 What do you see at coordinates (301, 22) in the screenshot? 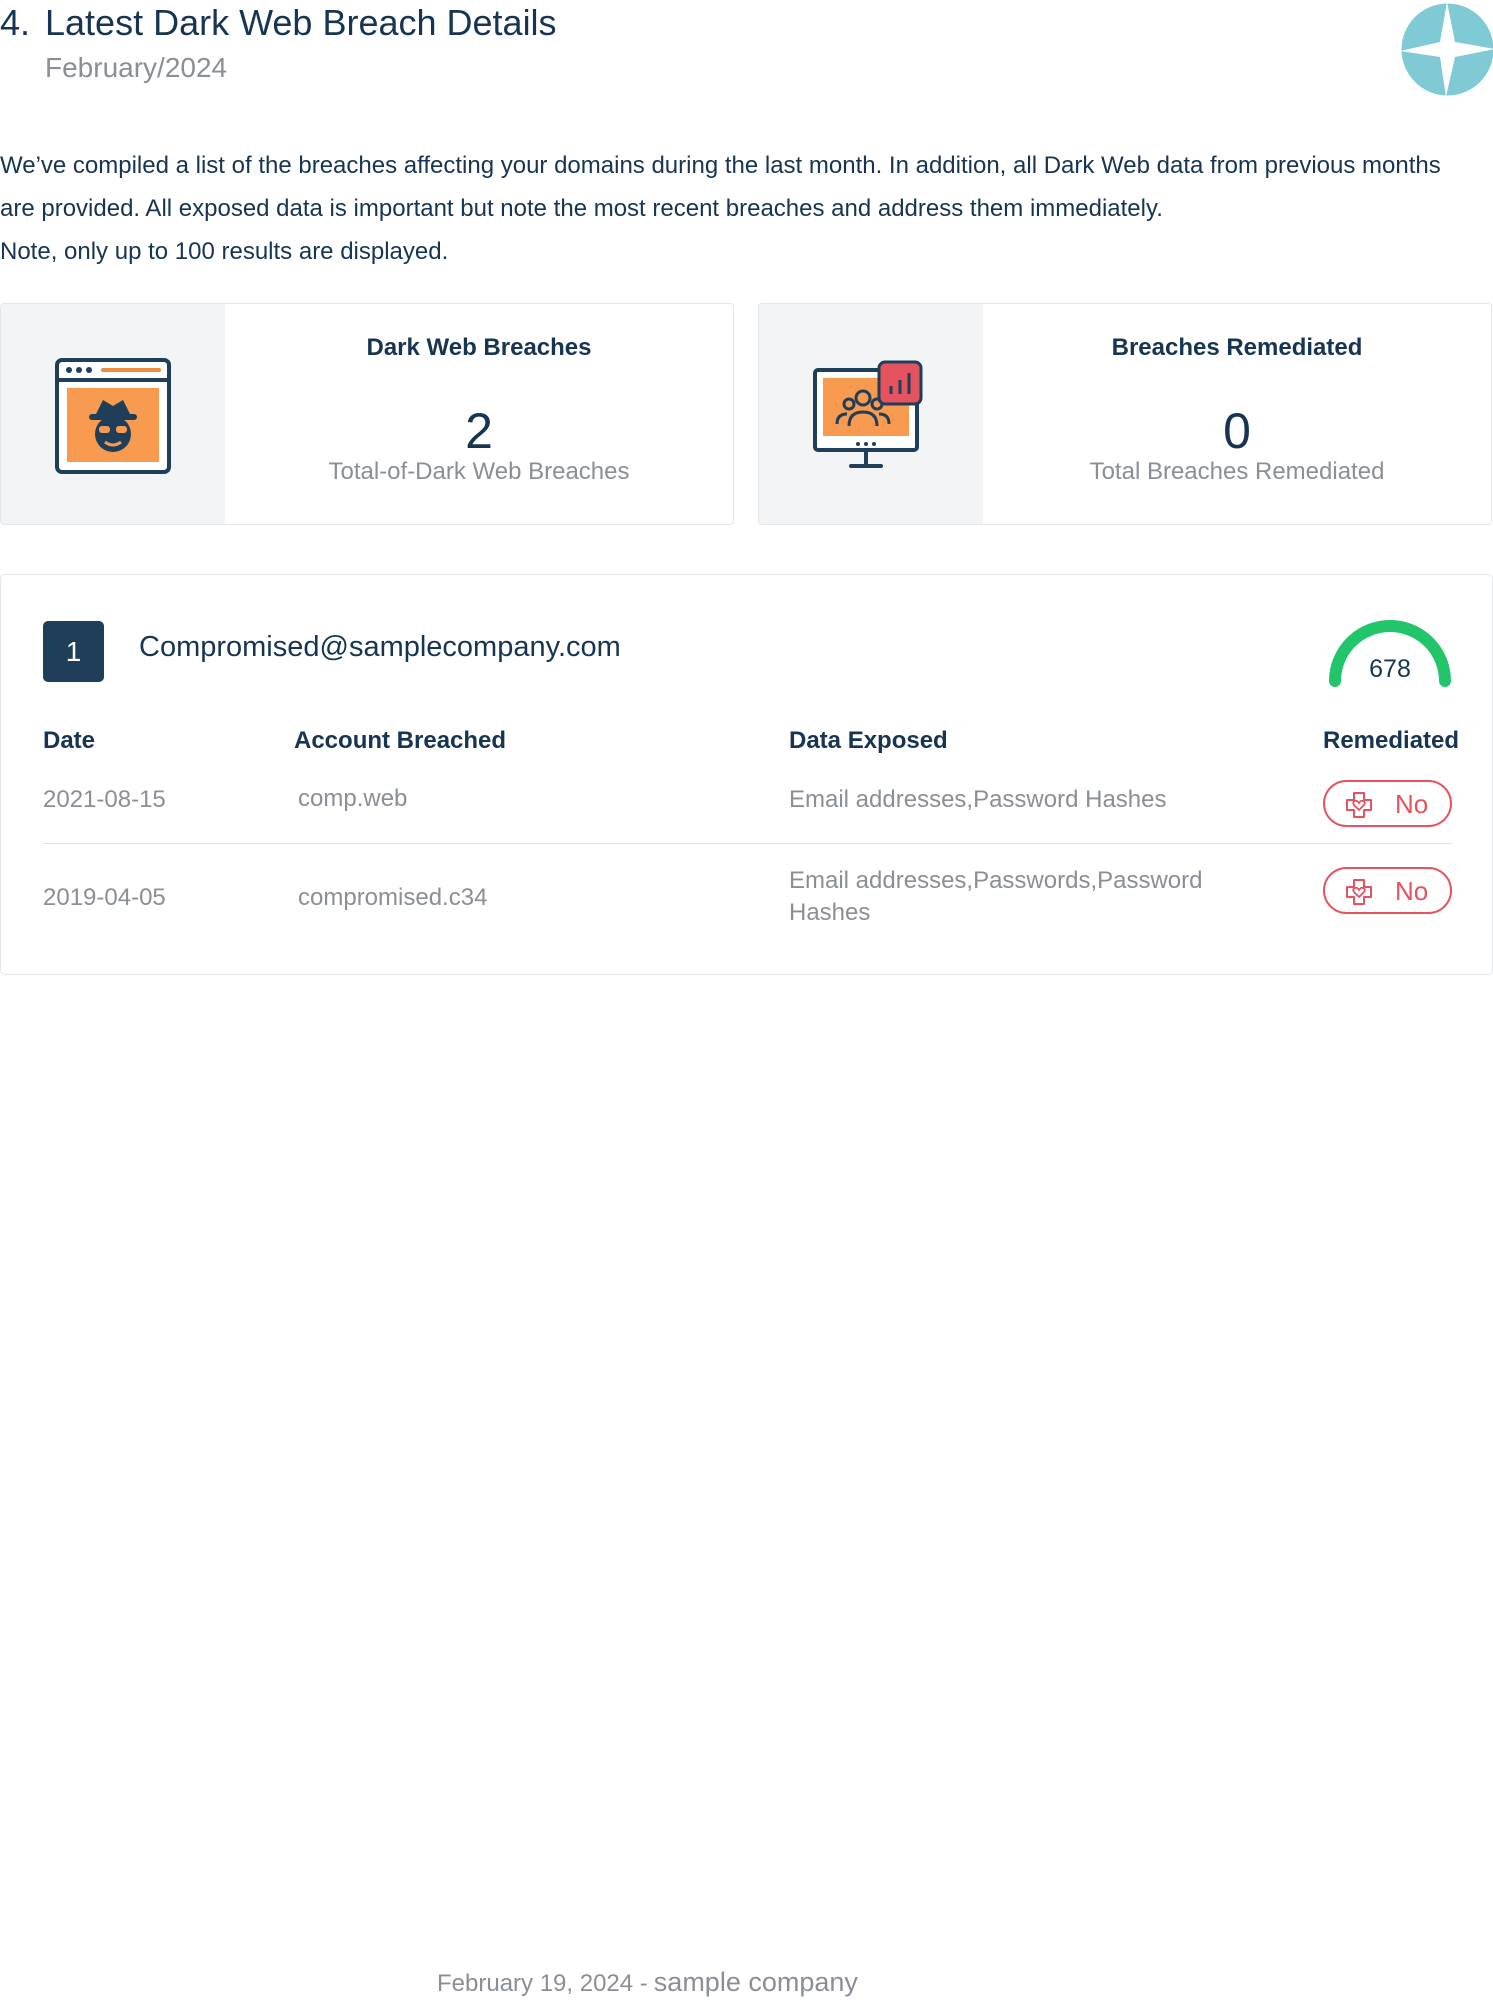
I see `section-title: Latest Dark Web Breach Details` at bounding box center [301, 22].